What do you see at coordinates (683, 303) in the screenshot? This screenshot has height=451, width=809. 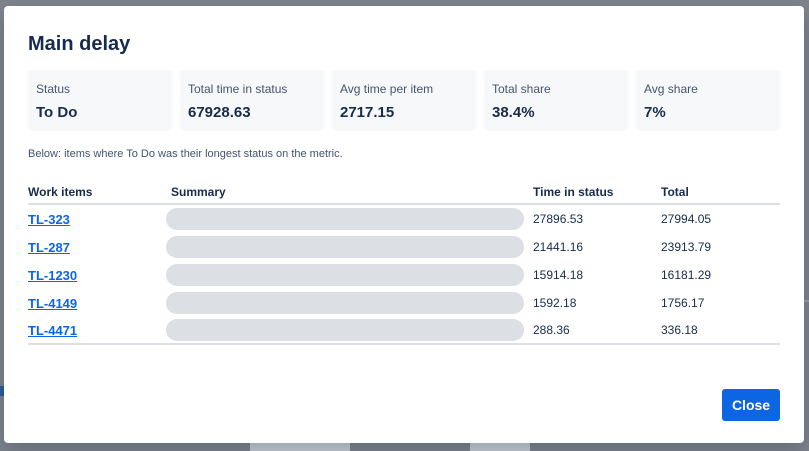 I see `total-cell: 1756.17` at bounding box center [683, 303].